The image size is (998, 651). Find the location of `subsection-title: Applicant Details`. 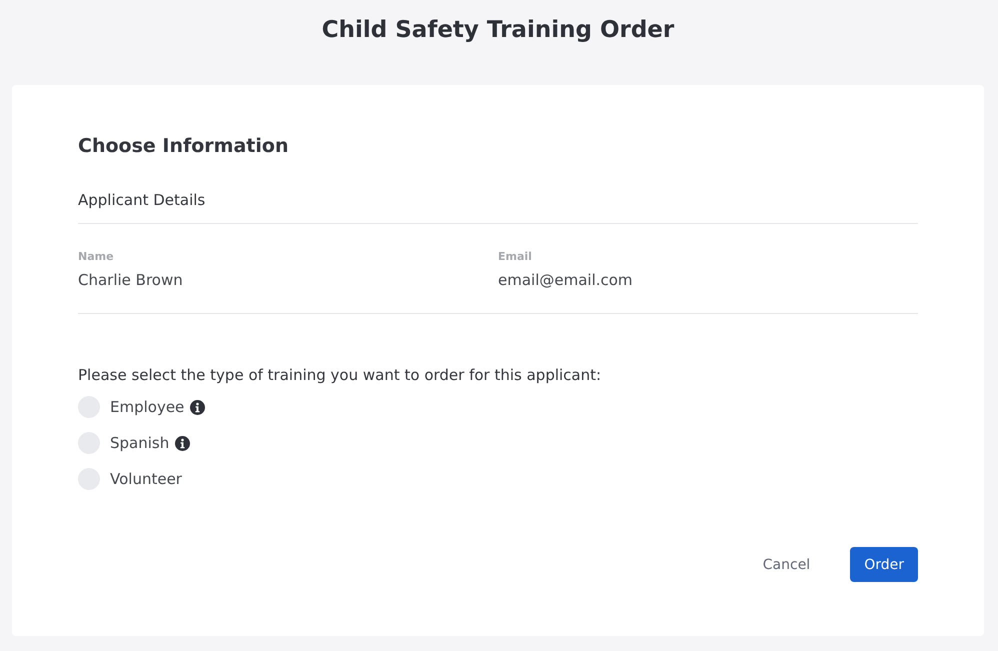

subsection-title: Applicant Details is located at coordinates (498, 207).